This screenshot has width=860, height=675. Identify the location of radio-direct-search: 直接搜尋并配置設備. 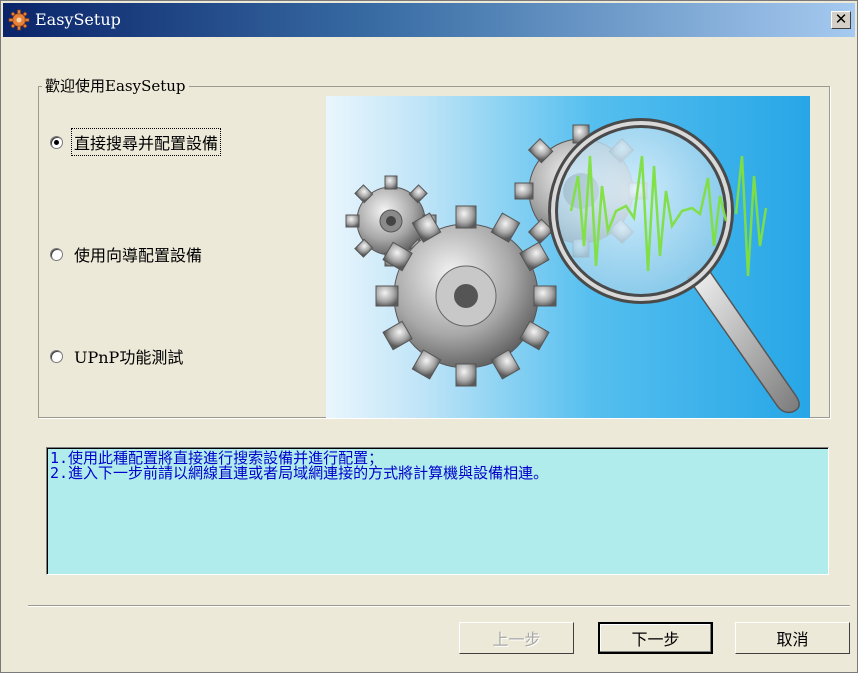
(136, 142).